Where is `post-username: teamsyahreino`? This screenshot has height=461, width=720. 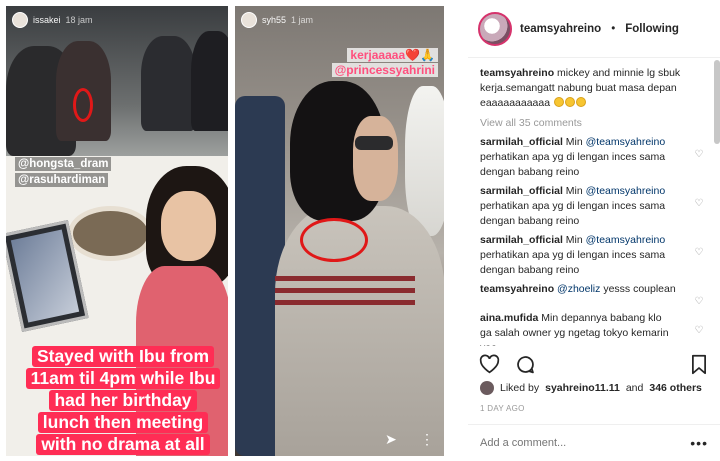 post-username: teamsyahreino is located at coordinates (560, 29).